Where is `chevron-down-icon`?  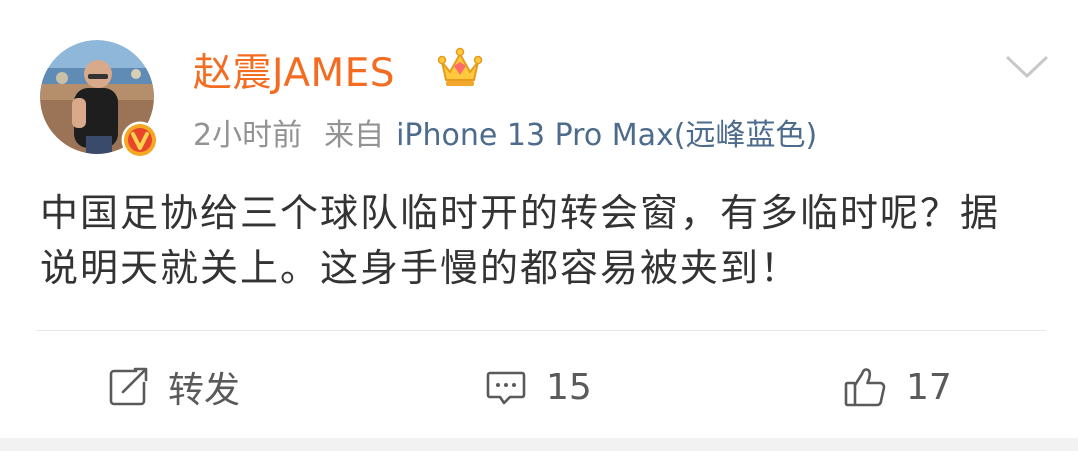
chevron-down-icon is located at coordinates (1027, 67).